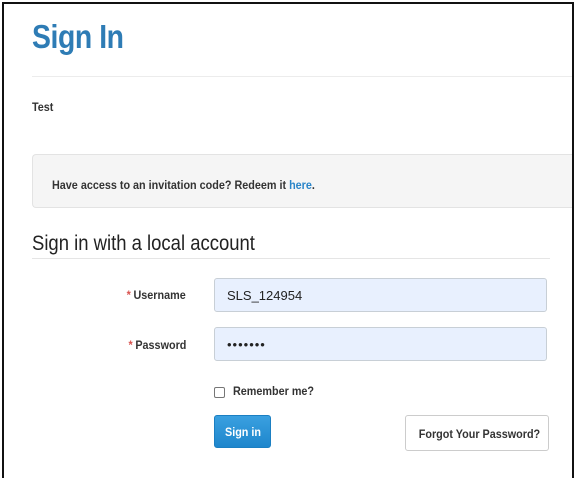 The width and height of the screenshot is (574, 480). What do you see at coordinates (300, 185) in the screenshot?
I see `redeem-invitation-link: here` at bounding box center [300, 185].